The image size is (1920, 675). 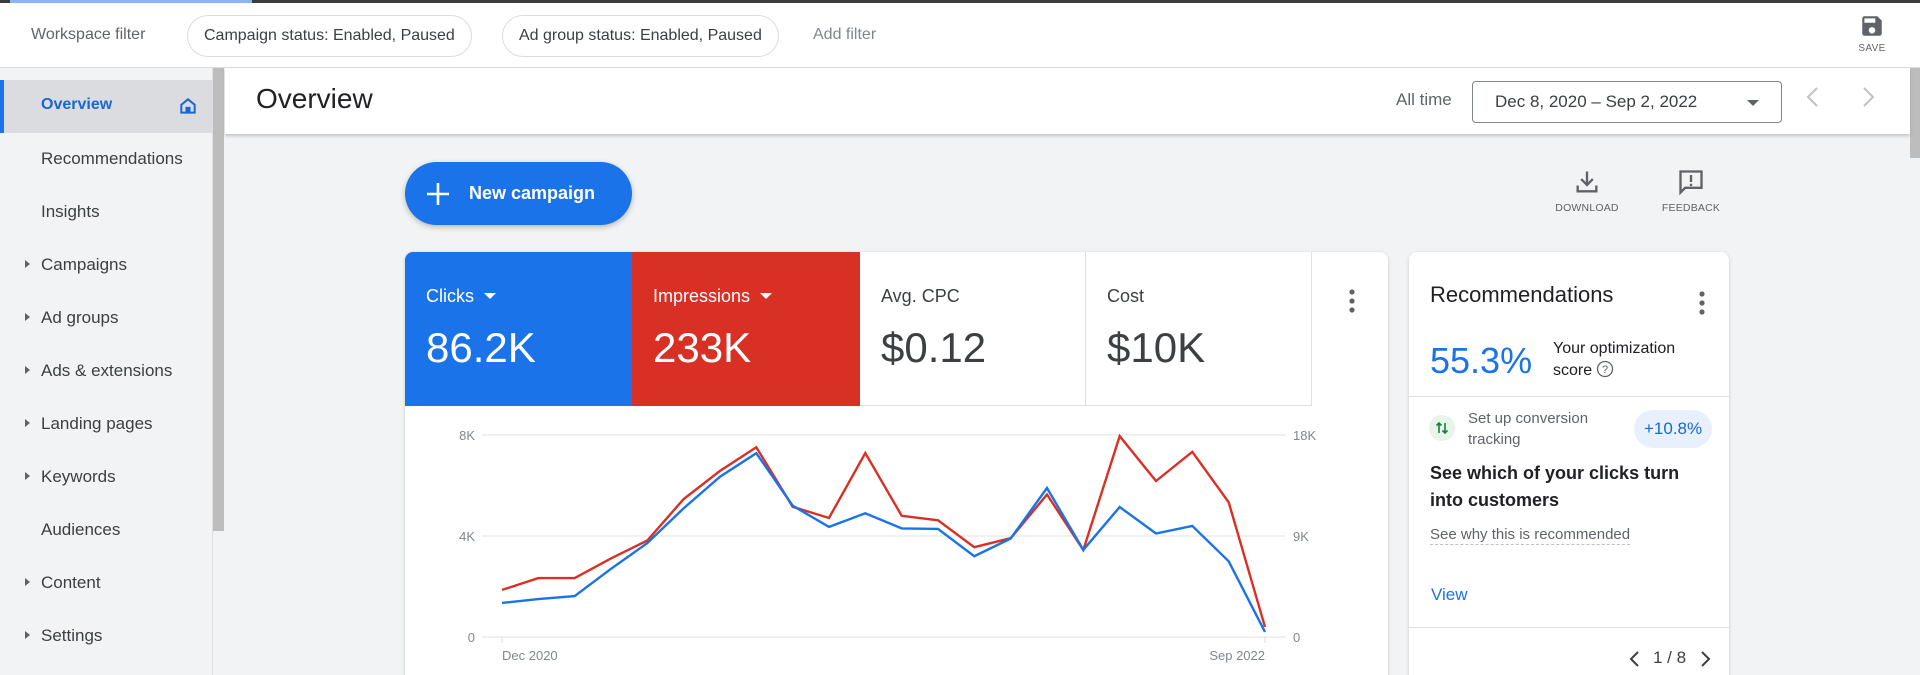 I want to click on sidebar-item-campaigns: Campaigns, so click(x=106, y=265).